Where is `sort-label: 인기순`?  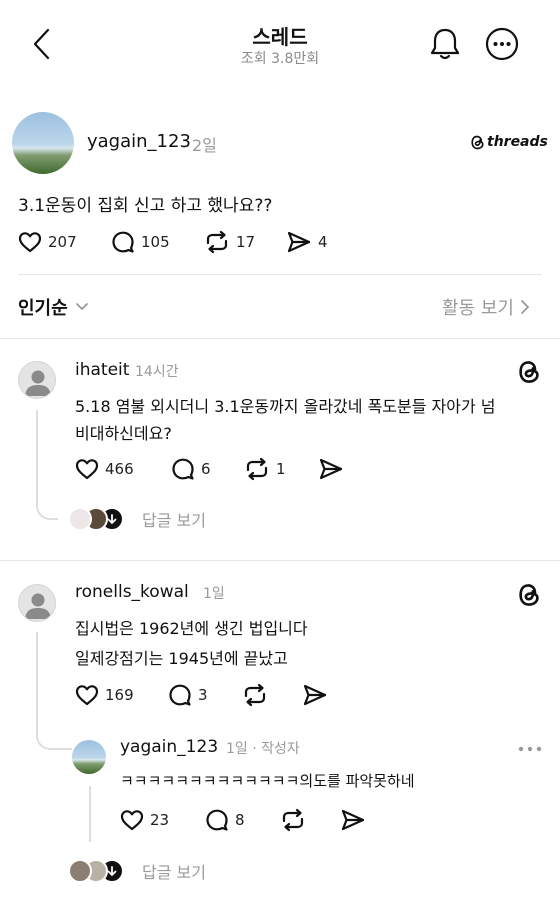 sort-label: 인기순 is located at coordinates (43, 308).